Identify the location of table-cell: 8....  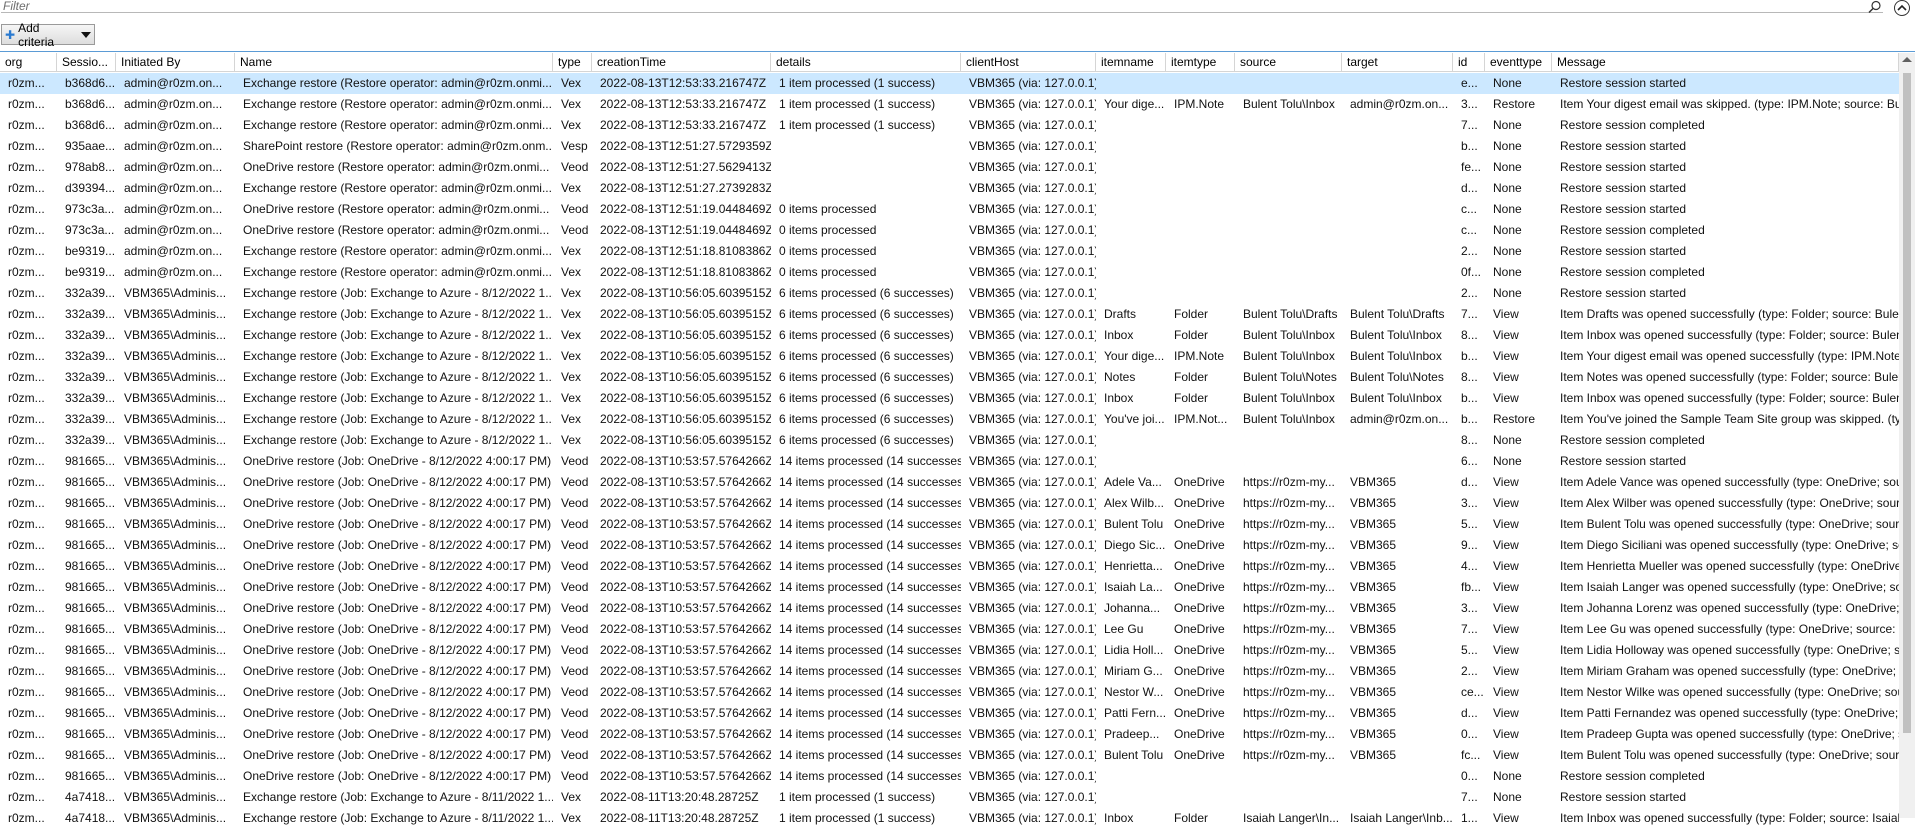
(1469, 440).